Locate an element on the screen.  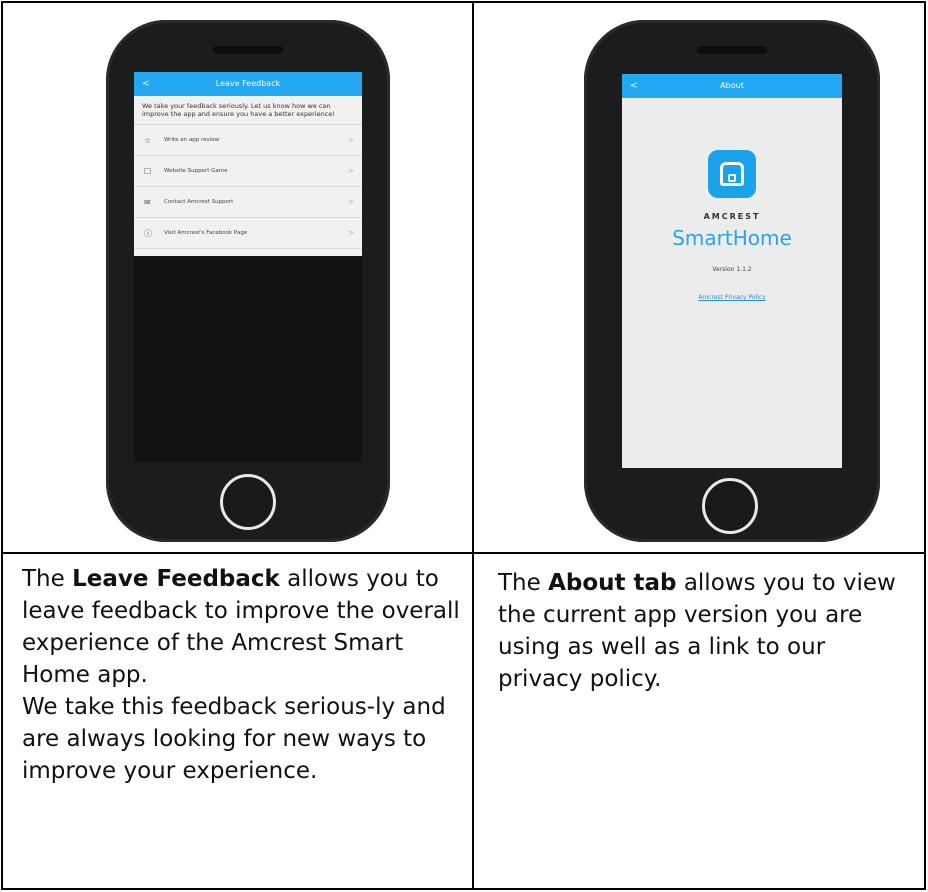
feedback-item-support: ☐ Website Support Game > is located at coordinates (248, 171).